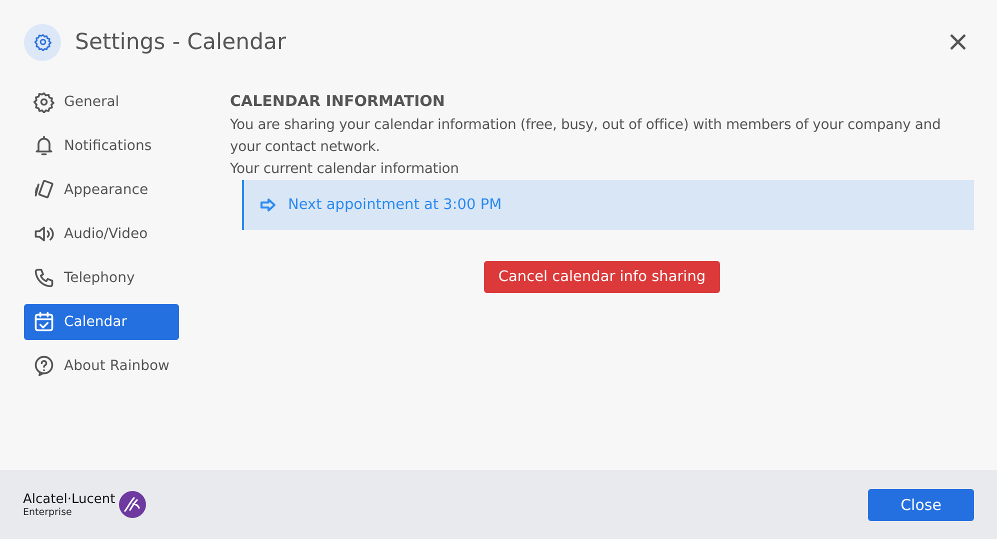 The width and height of the screenshot is (997, 539). Describe the element at coordinates (69, 499) in the screenshot. I see `logo-text: Alcatel·Lucent` at that location.